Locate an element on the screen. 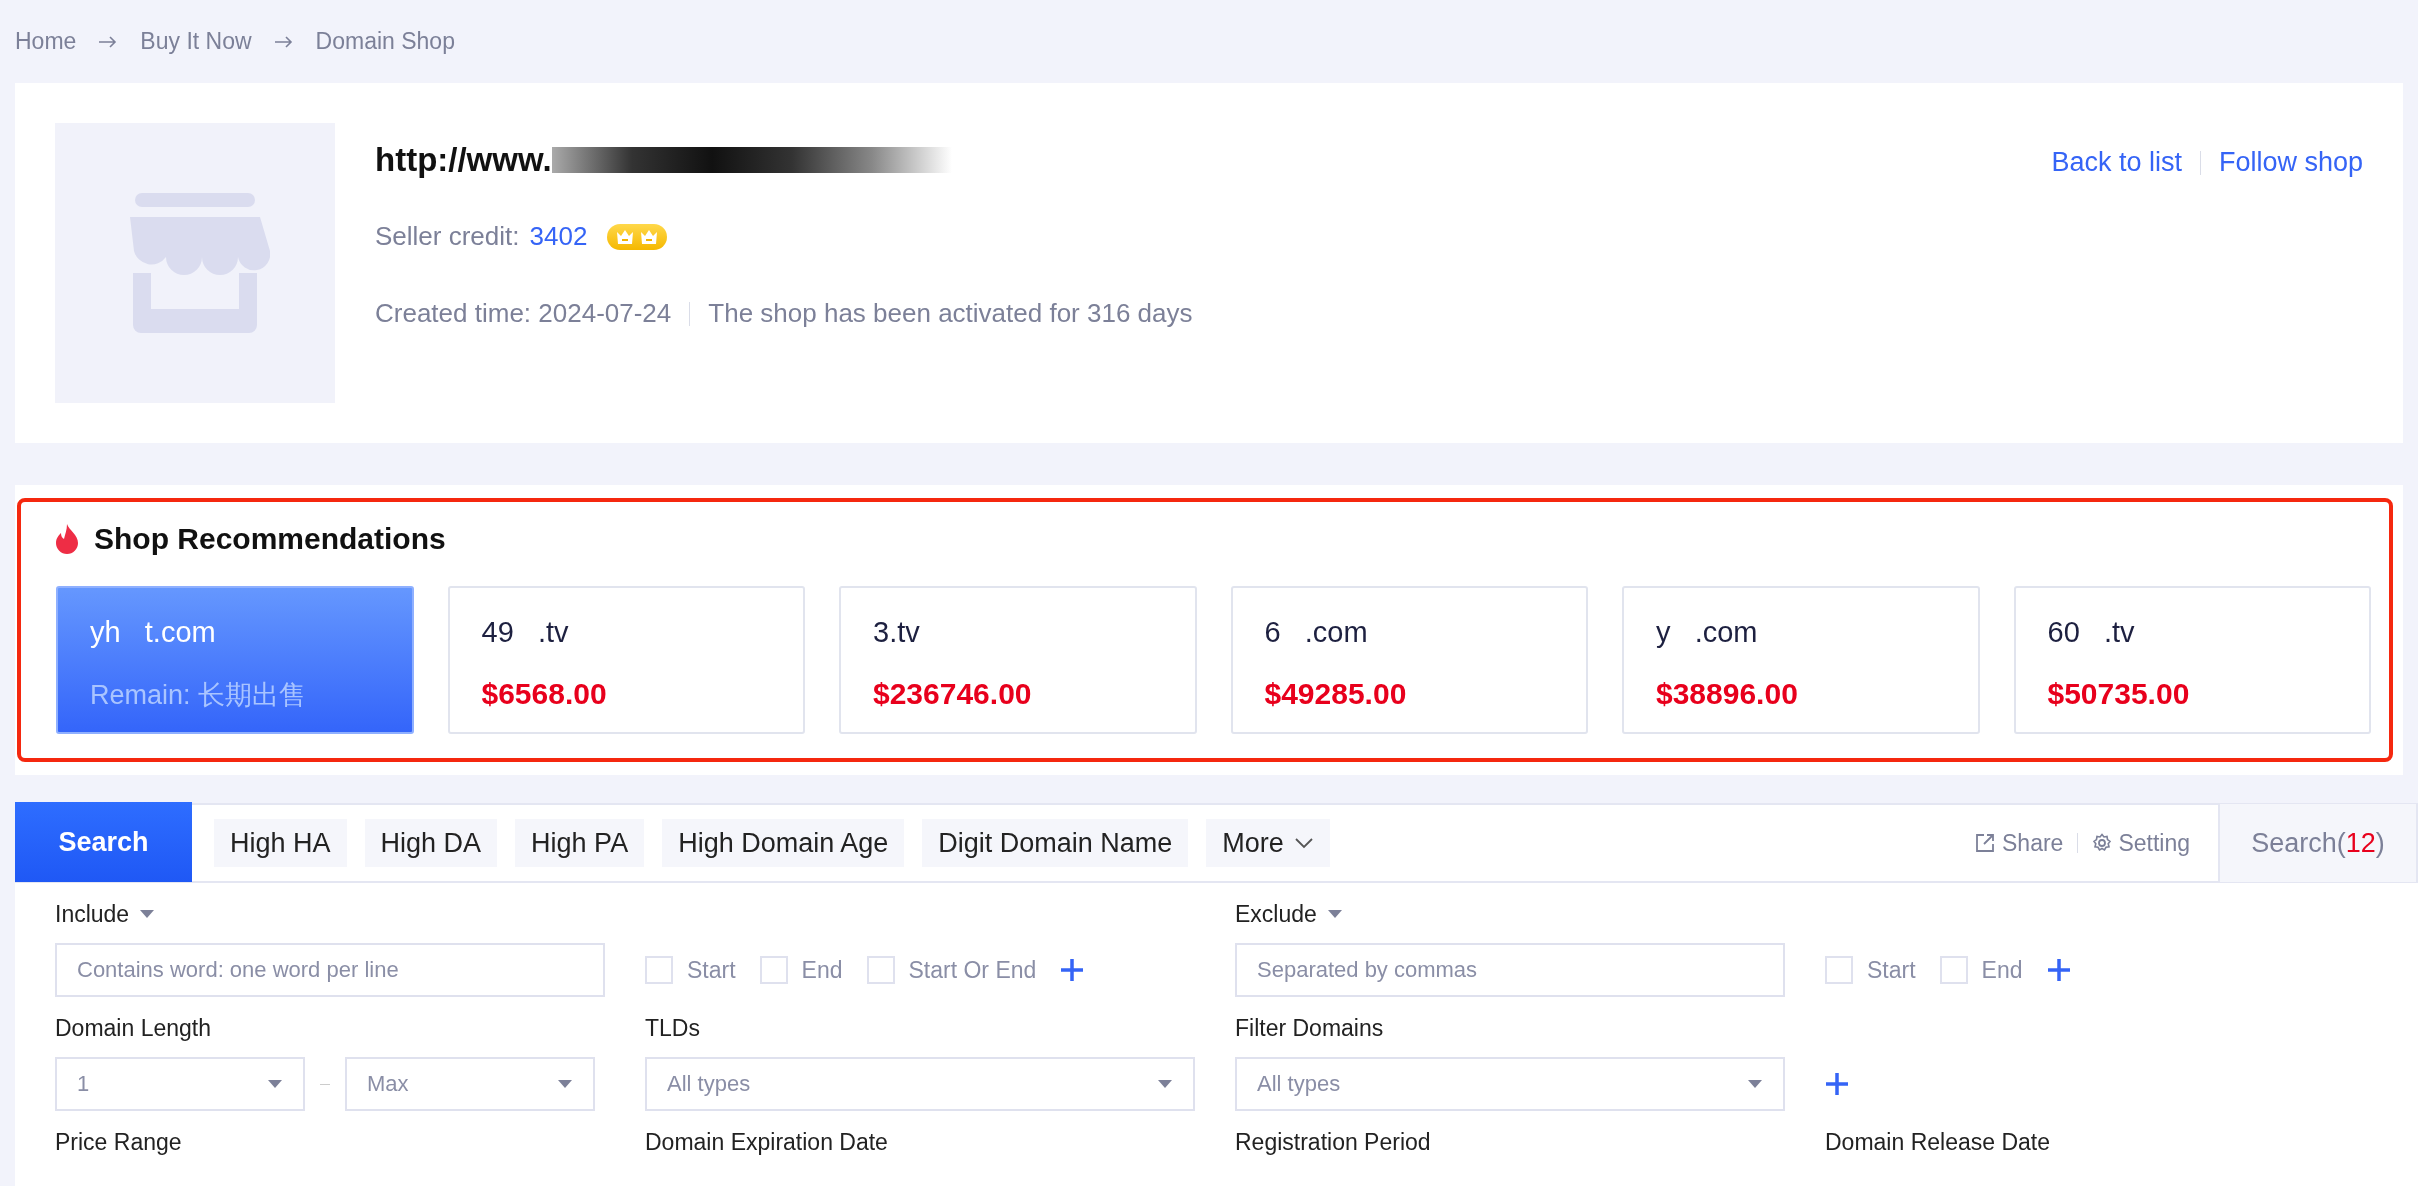  created-time: Created time: 2024-07-24 is located at coordinates (523, 313).